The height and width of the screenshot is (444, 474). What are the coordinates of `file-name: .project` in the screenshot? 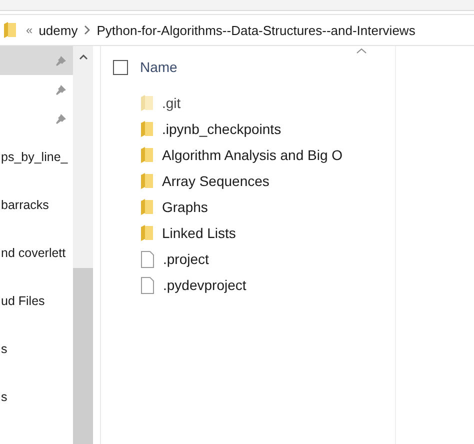 It's located at (186, 259).